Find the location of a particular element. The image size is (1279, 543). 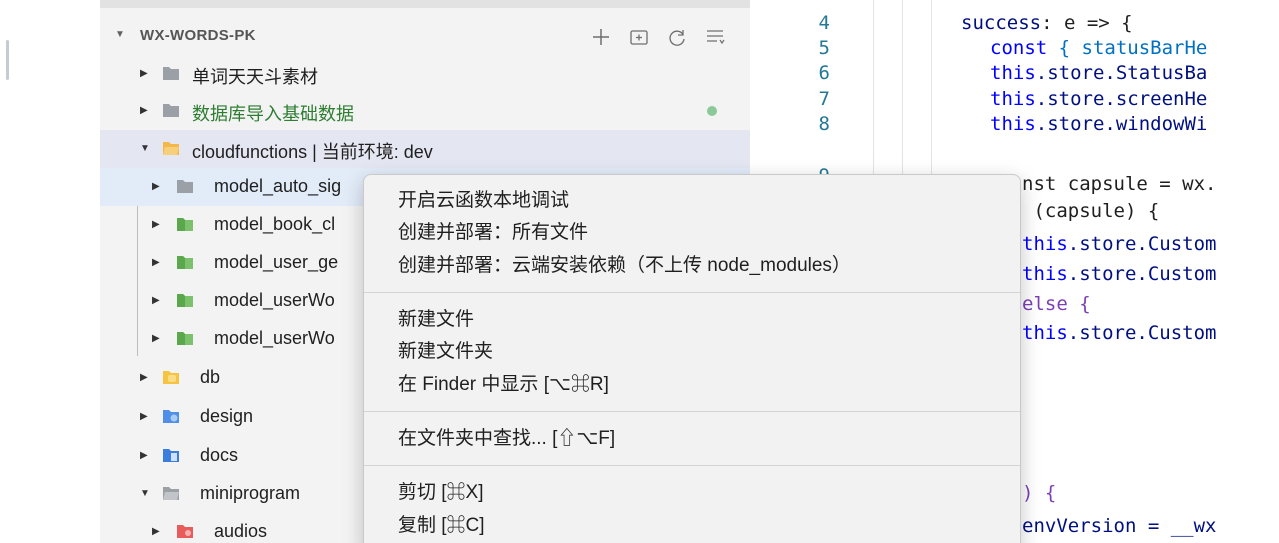

folder-cloud-icon is located at coordinates (171, 148).